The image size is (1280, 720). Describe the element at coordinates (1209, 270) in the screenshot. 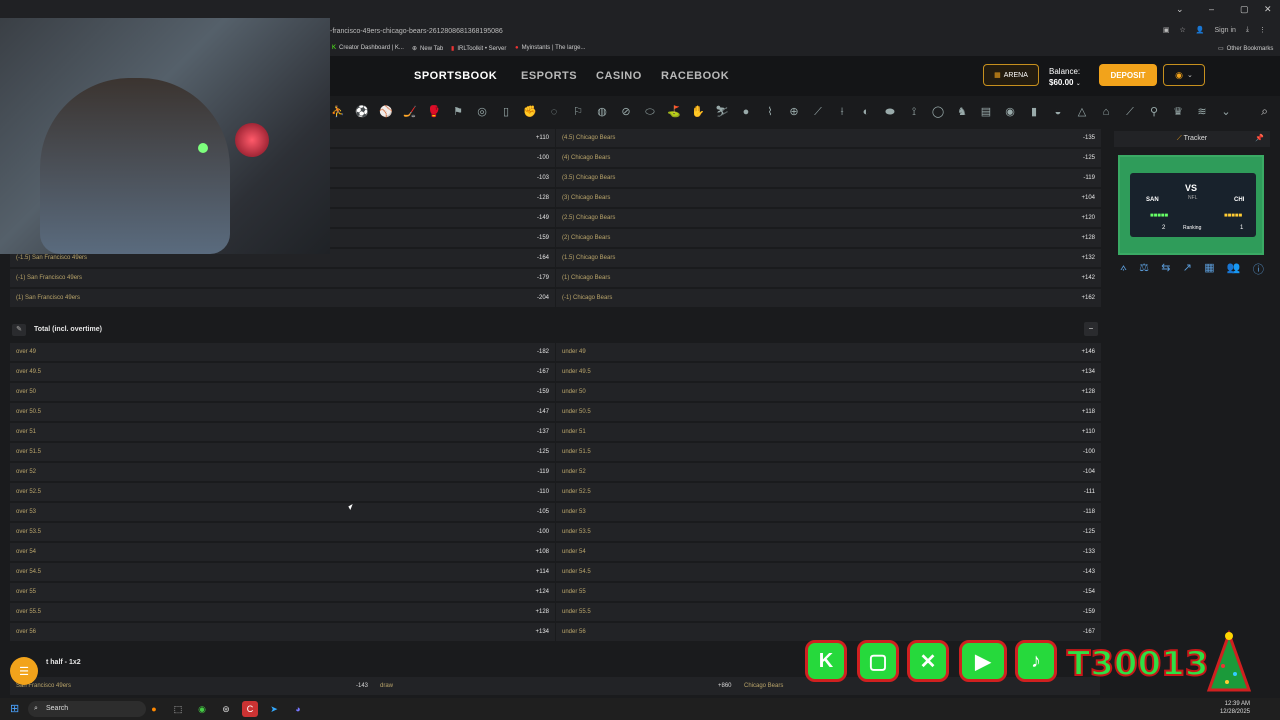

I see `calendar-icon: ▦` at that location.